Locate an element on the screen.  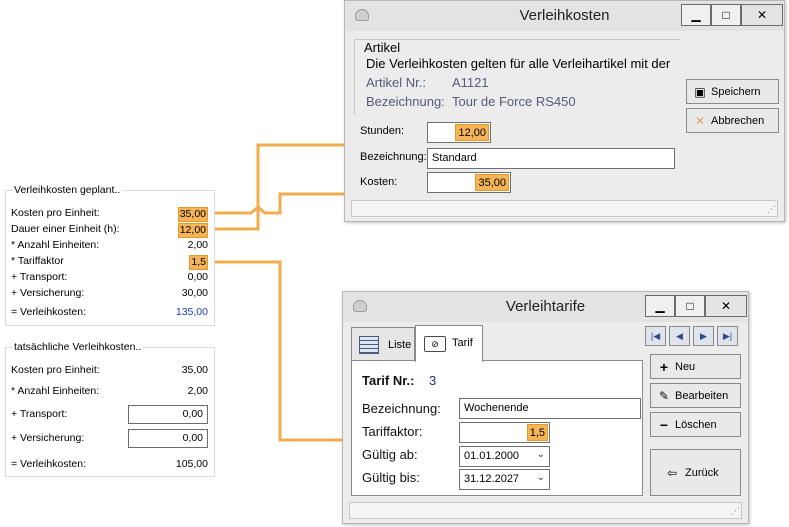
nav-last-button: ▶| is located at coordinates (727, 336).